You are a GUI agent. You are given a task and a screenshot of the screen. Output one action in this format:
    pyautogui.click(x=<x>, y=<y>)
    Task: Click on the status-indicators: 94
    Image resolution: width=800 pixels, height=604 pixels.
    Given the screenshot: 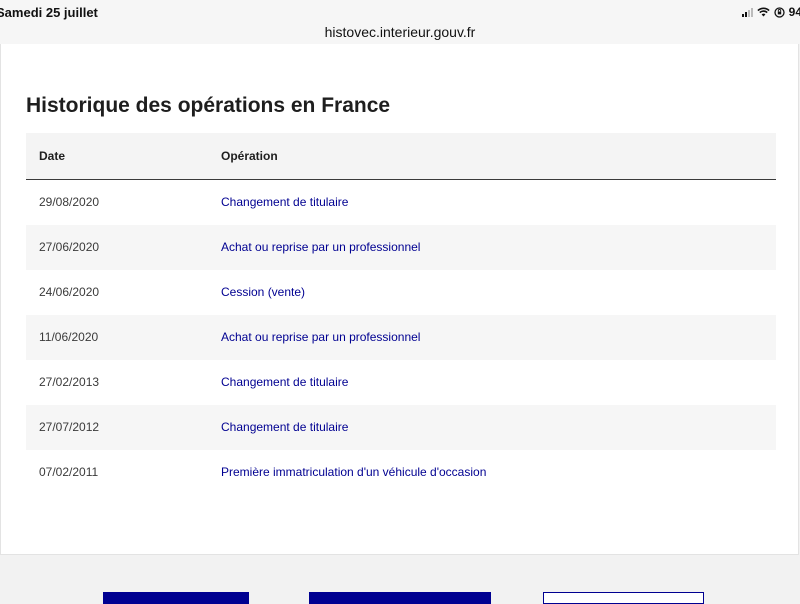 What is the action you would take?
    pyautogui.click(x=770, y=12)
    